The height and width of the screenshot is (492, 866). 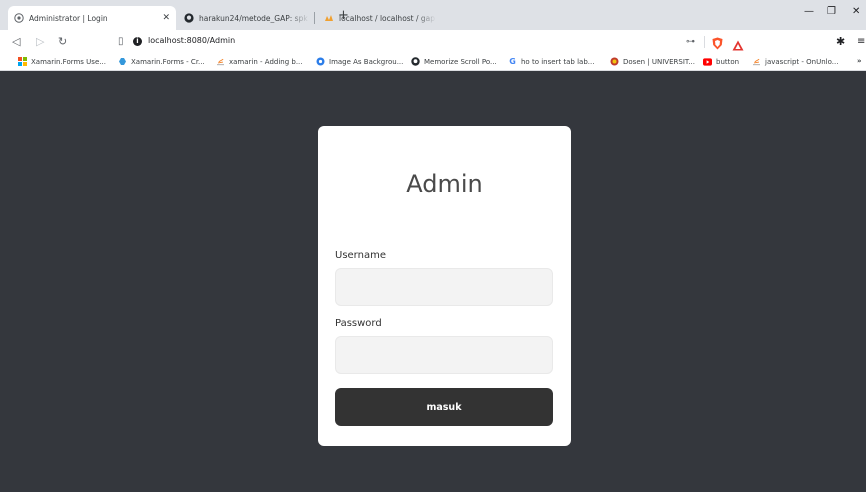 I want to click on google-icon: G, so click(x=512, y=61).